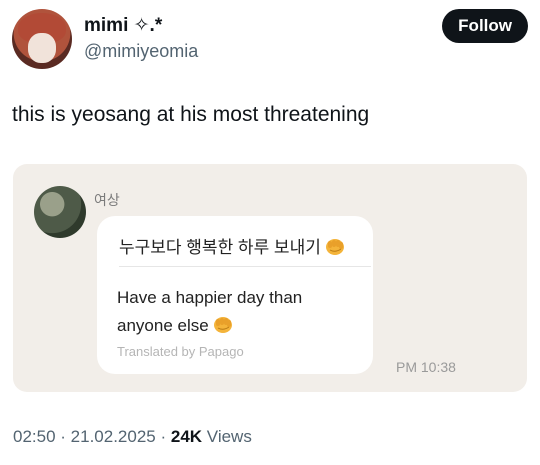 The height and width of the screenshot is (465, 540). I want to click on user-avatar, so click(42, 39).